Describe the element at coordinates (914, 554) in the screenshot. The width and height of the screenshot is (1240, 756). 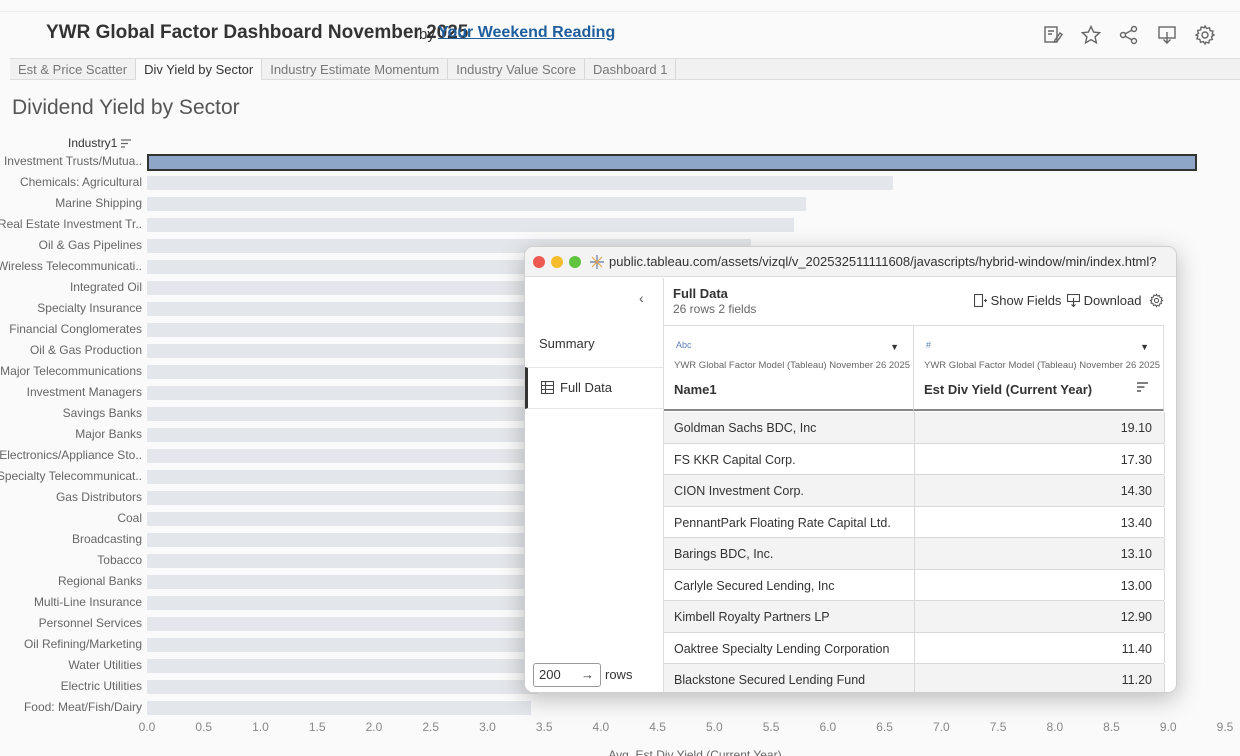
I see `table-row: Barings BDC, Inc. 13.10` at that location.